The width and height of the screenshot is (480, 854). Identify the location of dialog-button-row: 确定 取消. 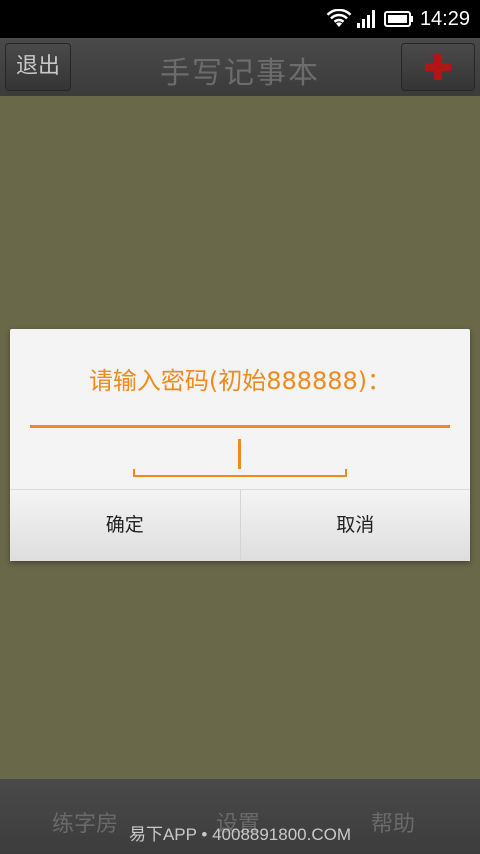
(240, 525).